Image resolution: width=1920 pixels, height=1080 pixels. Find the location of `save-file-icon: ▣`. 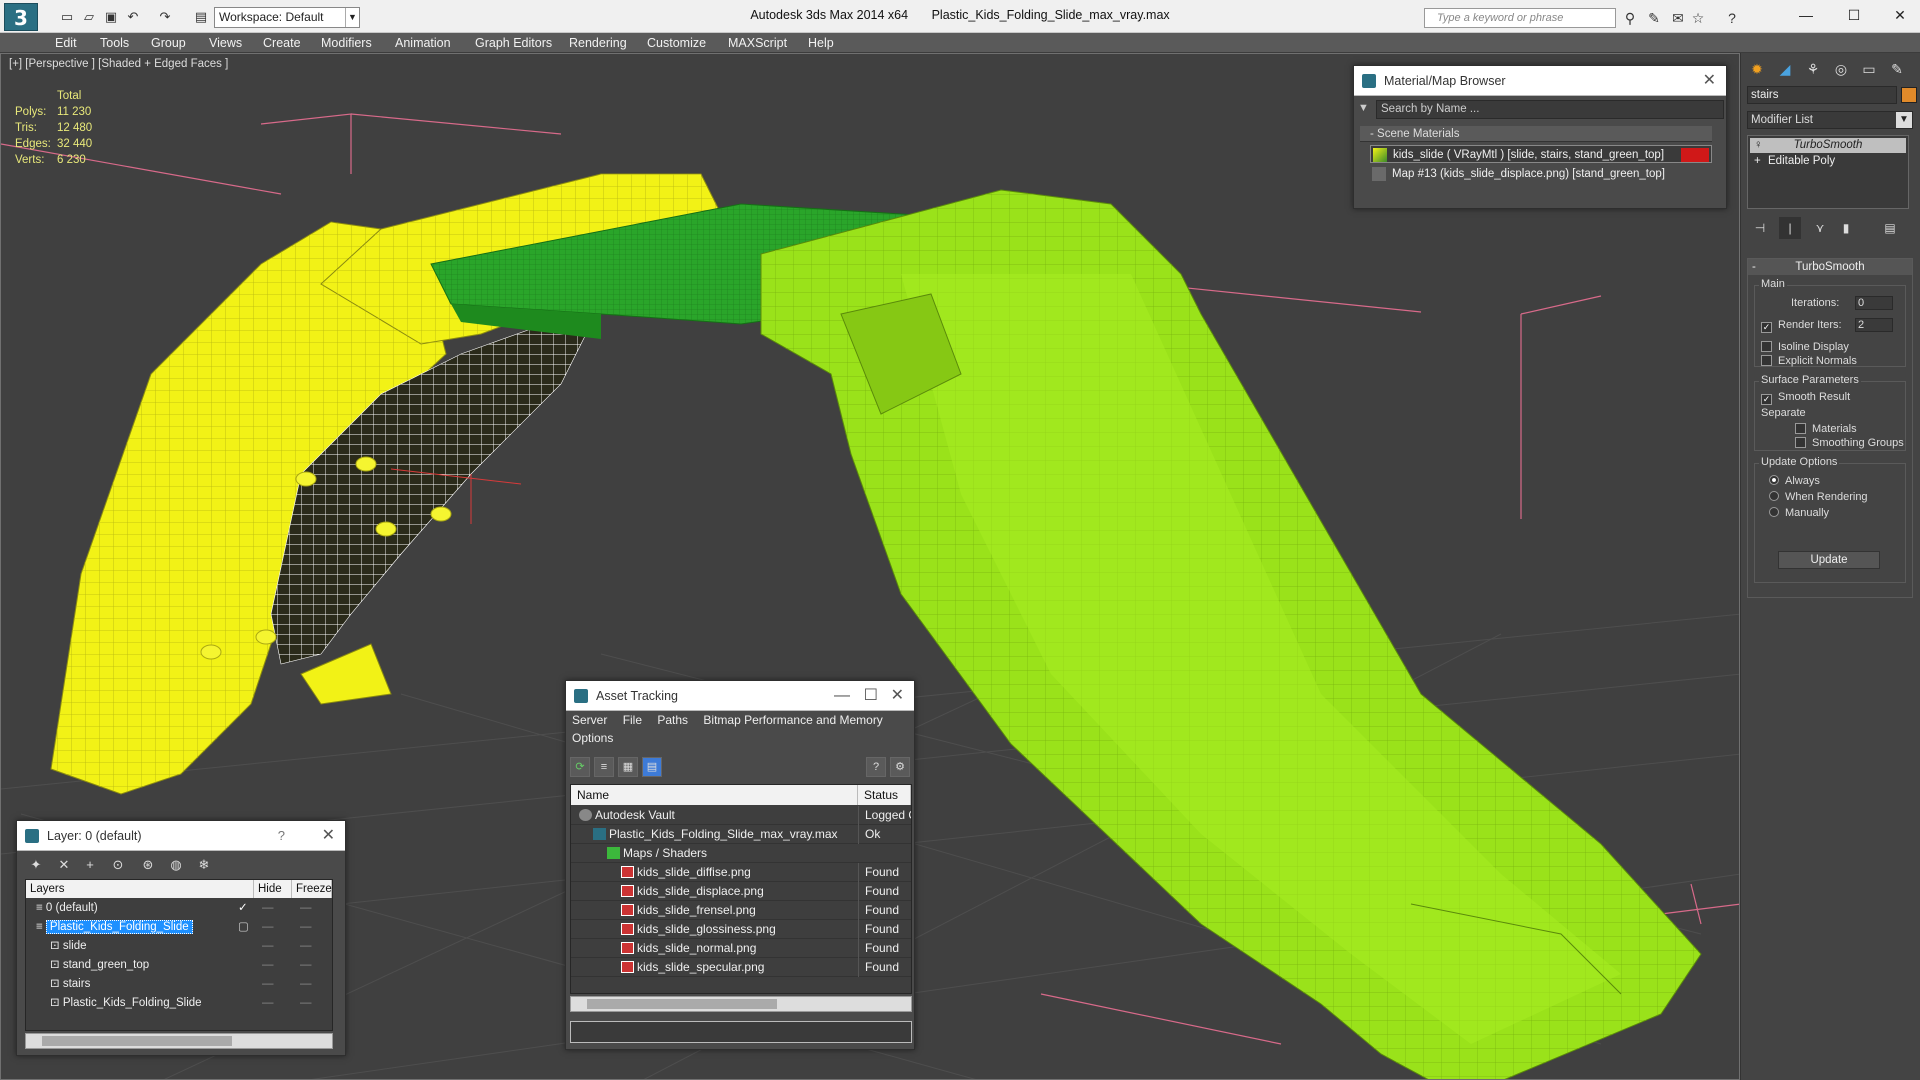

save-file-icon: ▣ is located at coordinates (111, 17).